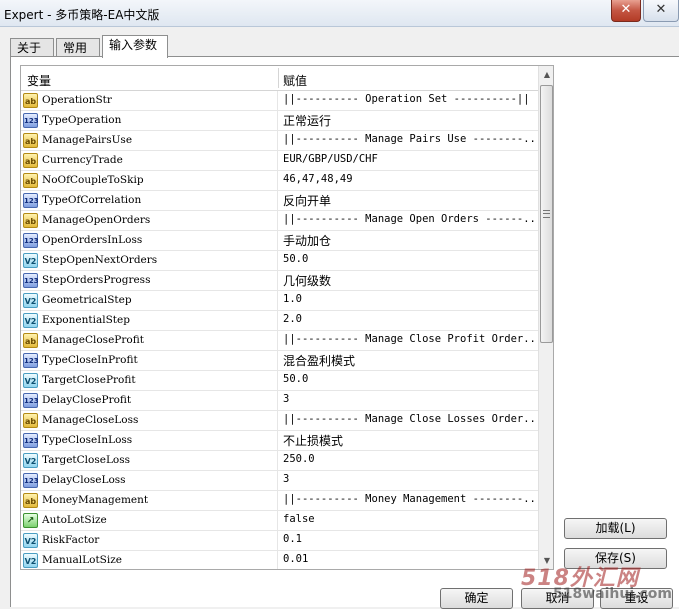  I want to click on variable-cell: 123 OpenOrdersInLoss, so click(149, 240).